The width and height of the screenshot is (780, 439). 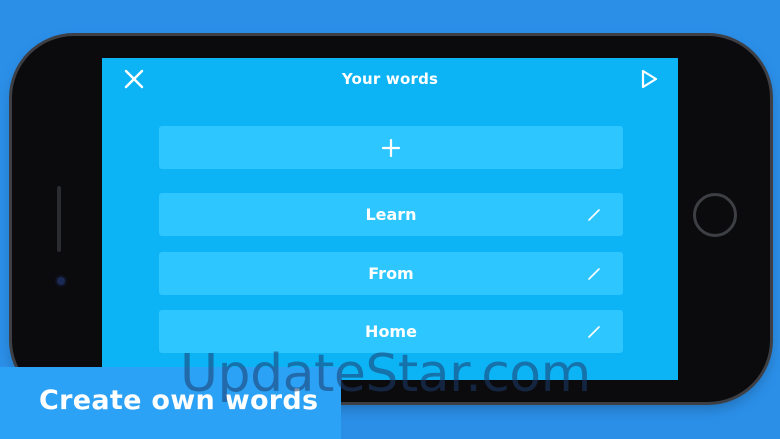 I want to click on list-item-learn: Learn, so click(x=391, y=214).